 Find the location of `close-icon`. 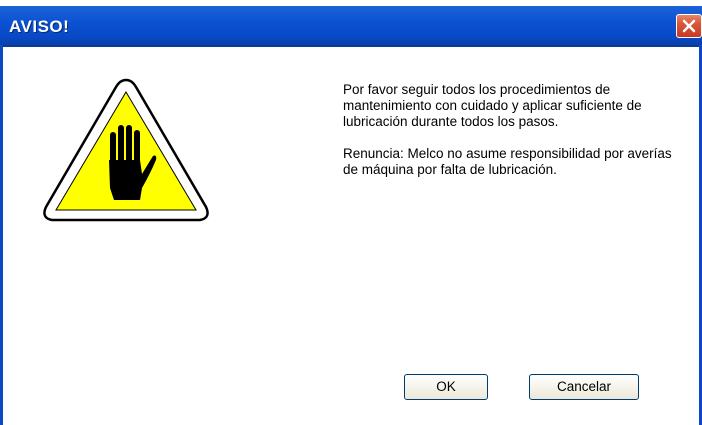

close-icon is located at coordinates (689, 26).